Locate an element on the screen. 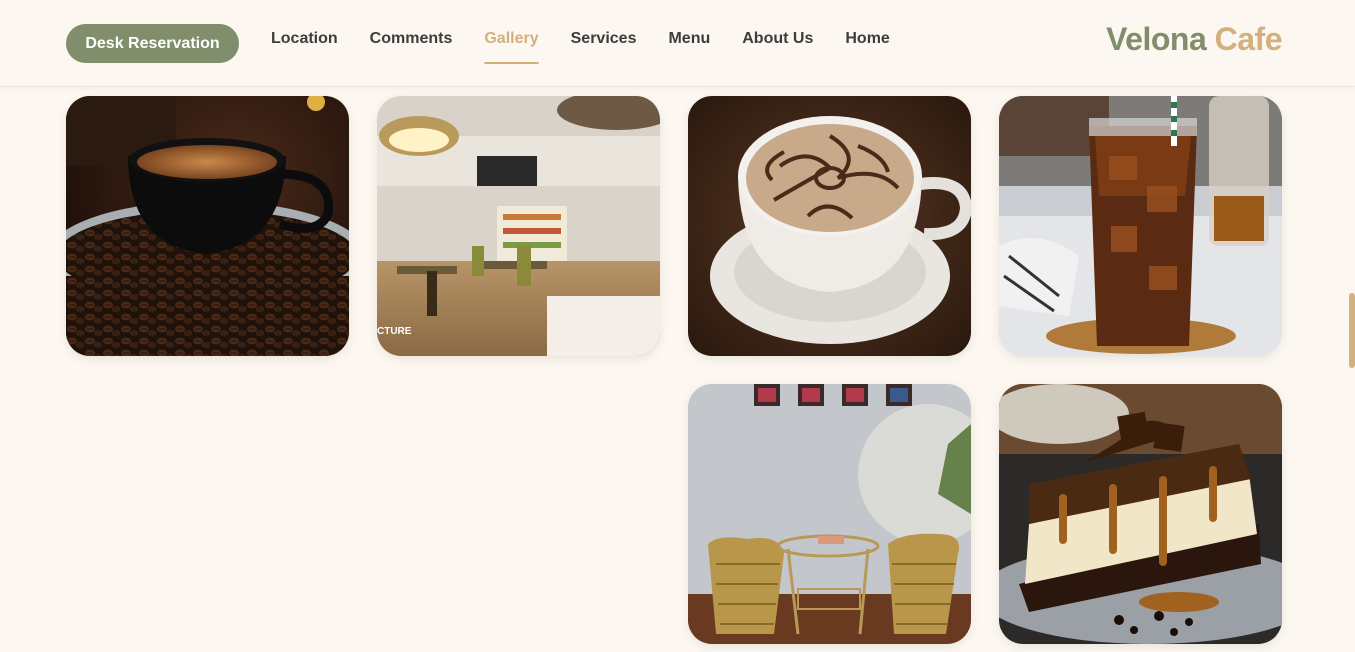  gallery-image-latte-art is located at coordinates (829, 226).